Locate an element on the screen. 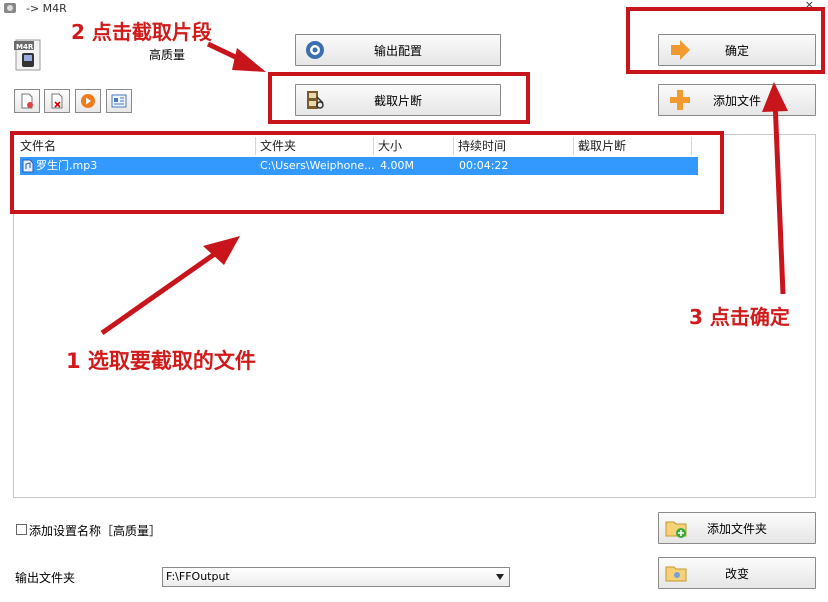 Image resolution: width=828 pixels, height=602 pixels. play-button is located at coordinates (88, 101).